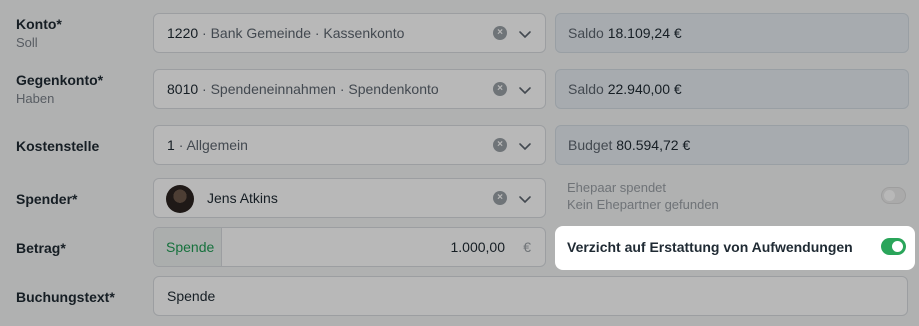  Describe the element at coordinates (183, 33) in the screenshot. I see `konto-number: 1220` at that location.